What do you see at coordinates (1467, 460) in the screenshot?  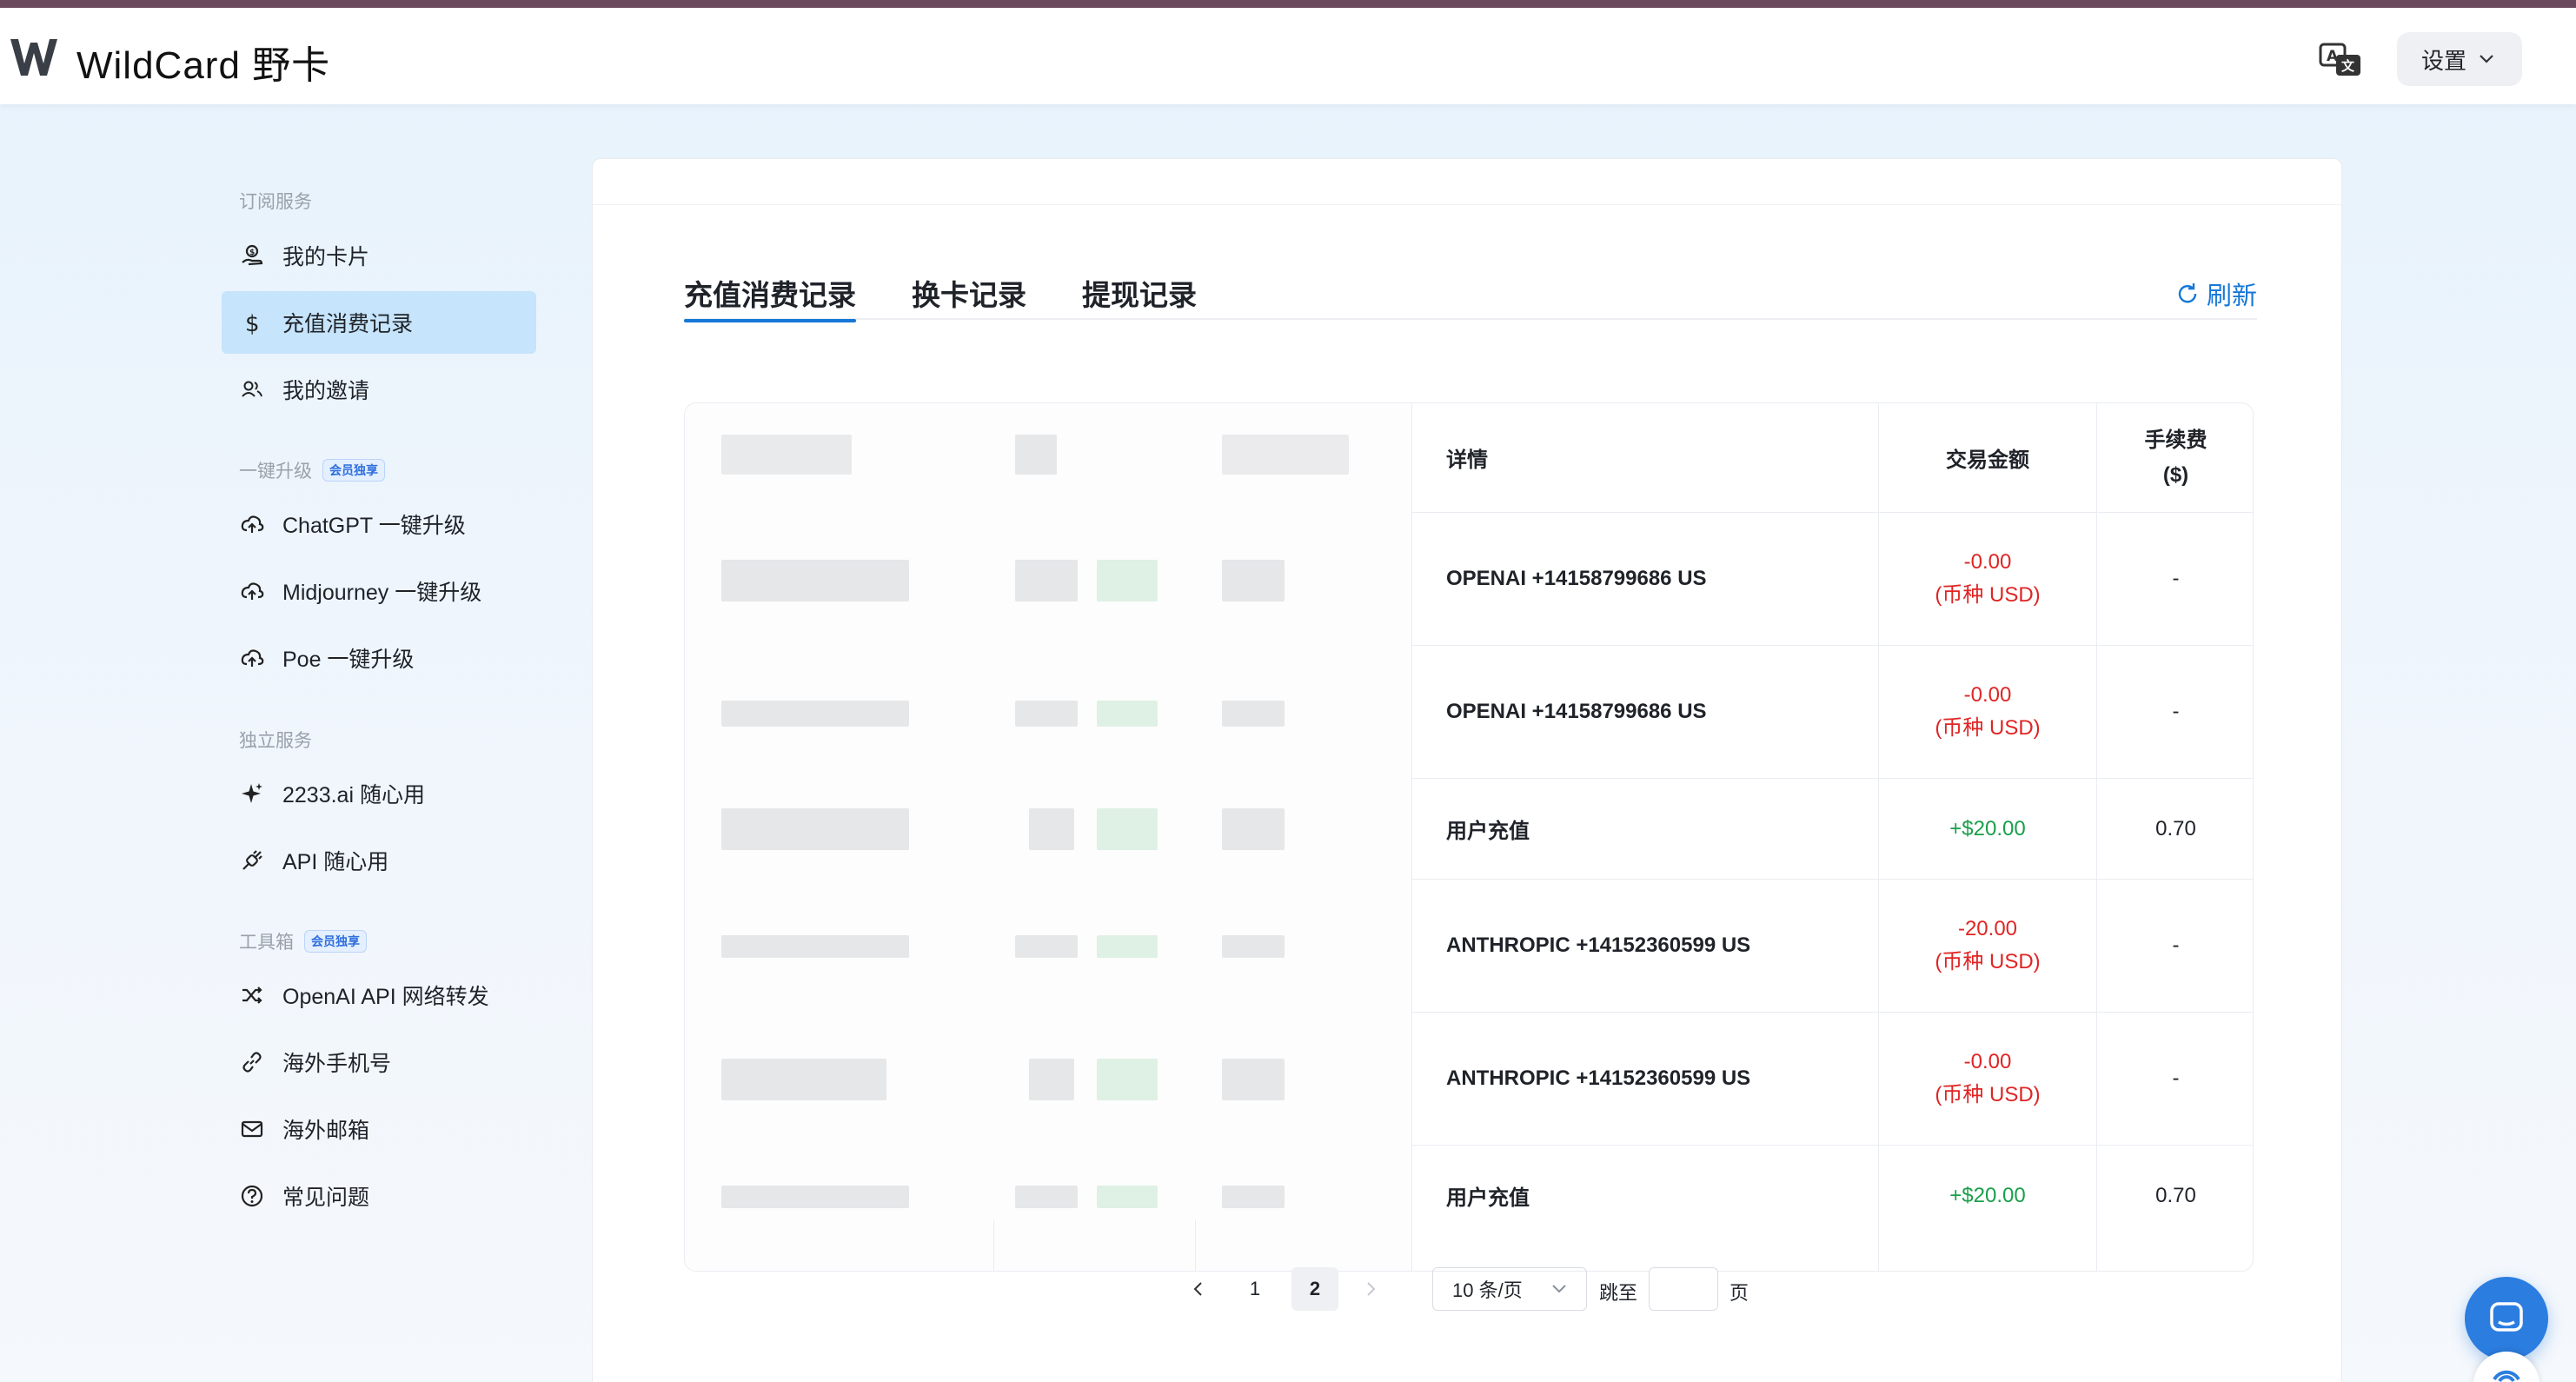 I see `header-detail: 详情` at bounding box center [1467, 460].